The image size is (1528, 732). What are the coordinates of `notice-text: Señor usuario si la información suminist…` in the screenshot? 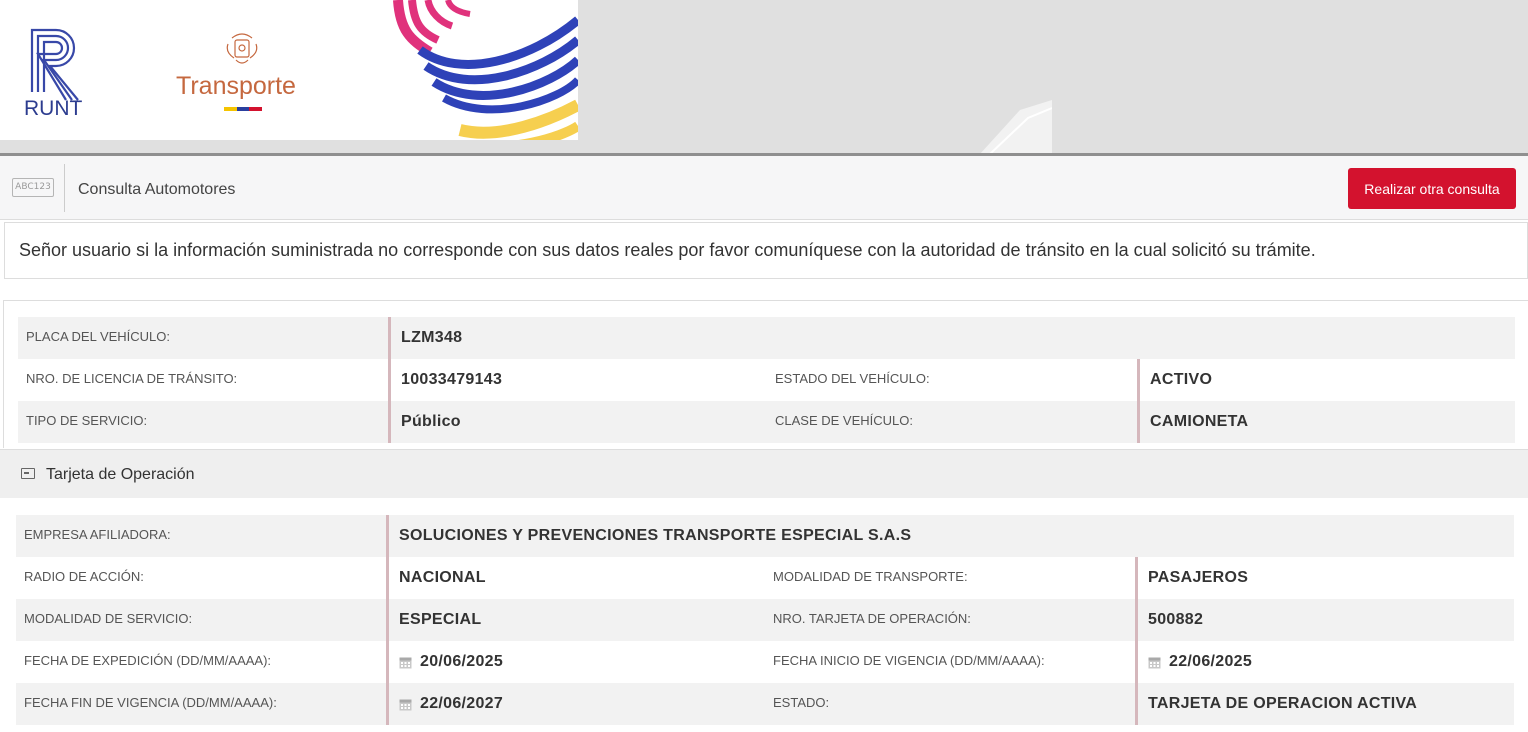 It's located at (667, 250).